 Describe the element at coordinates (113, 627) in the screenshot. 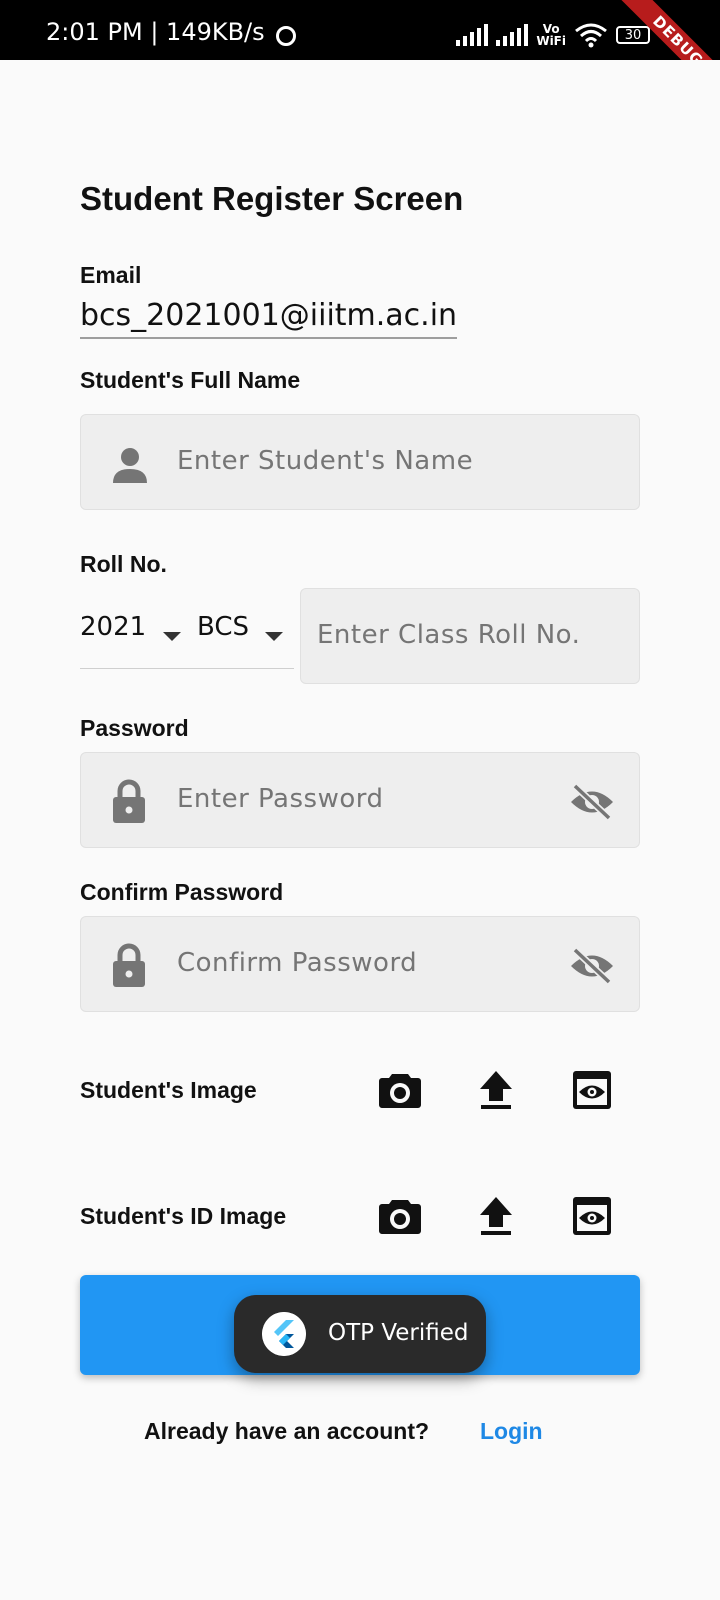

I see `year-dropdown: 2021` at that location.